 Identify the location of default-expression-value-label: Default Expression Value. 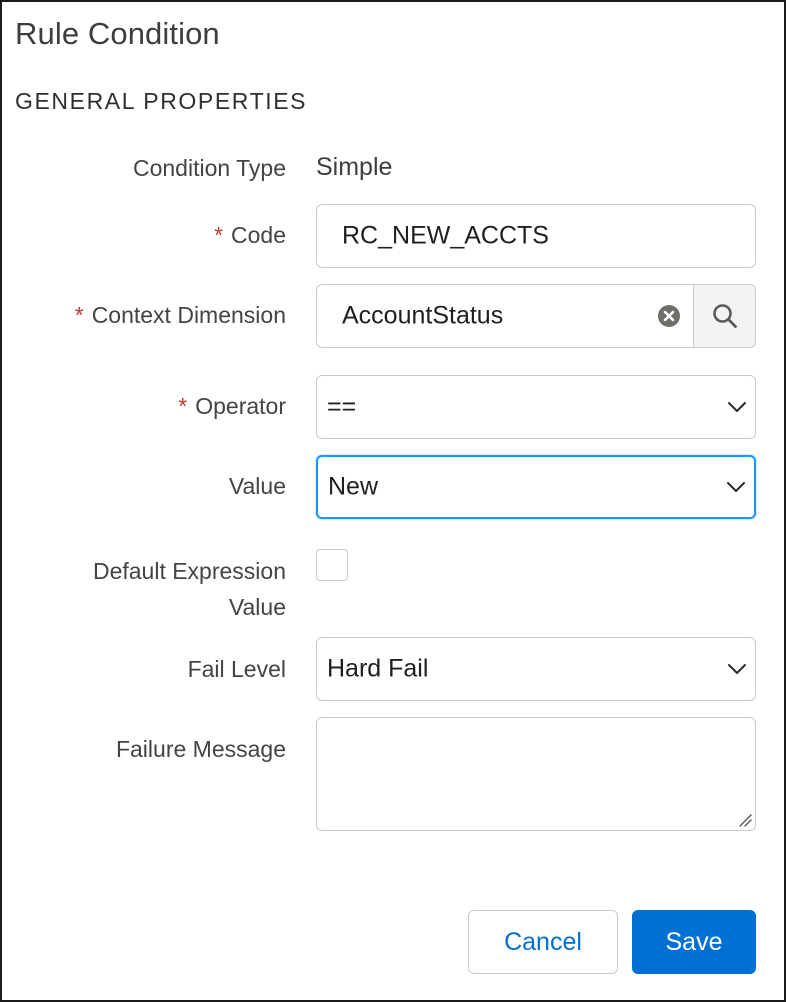
(189, 589).